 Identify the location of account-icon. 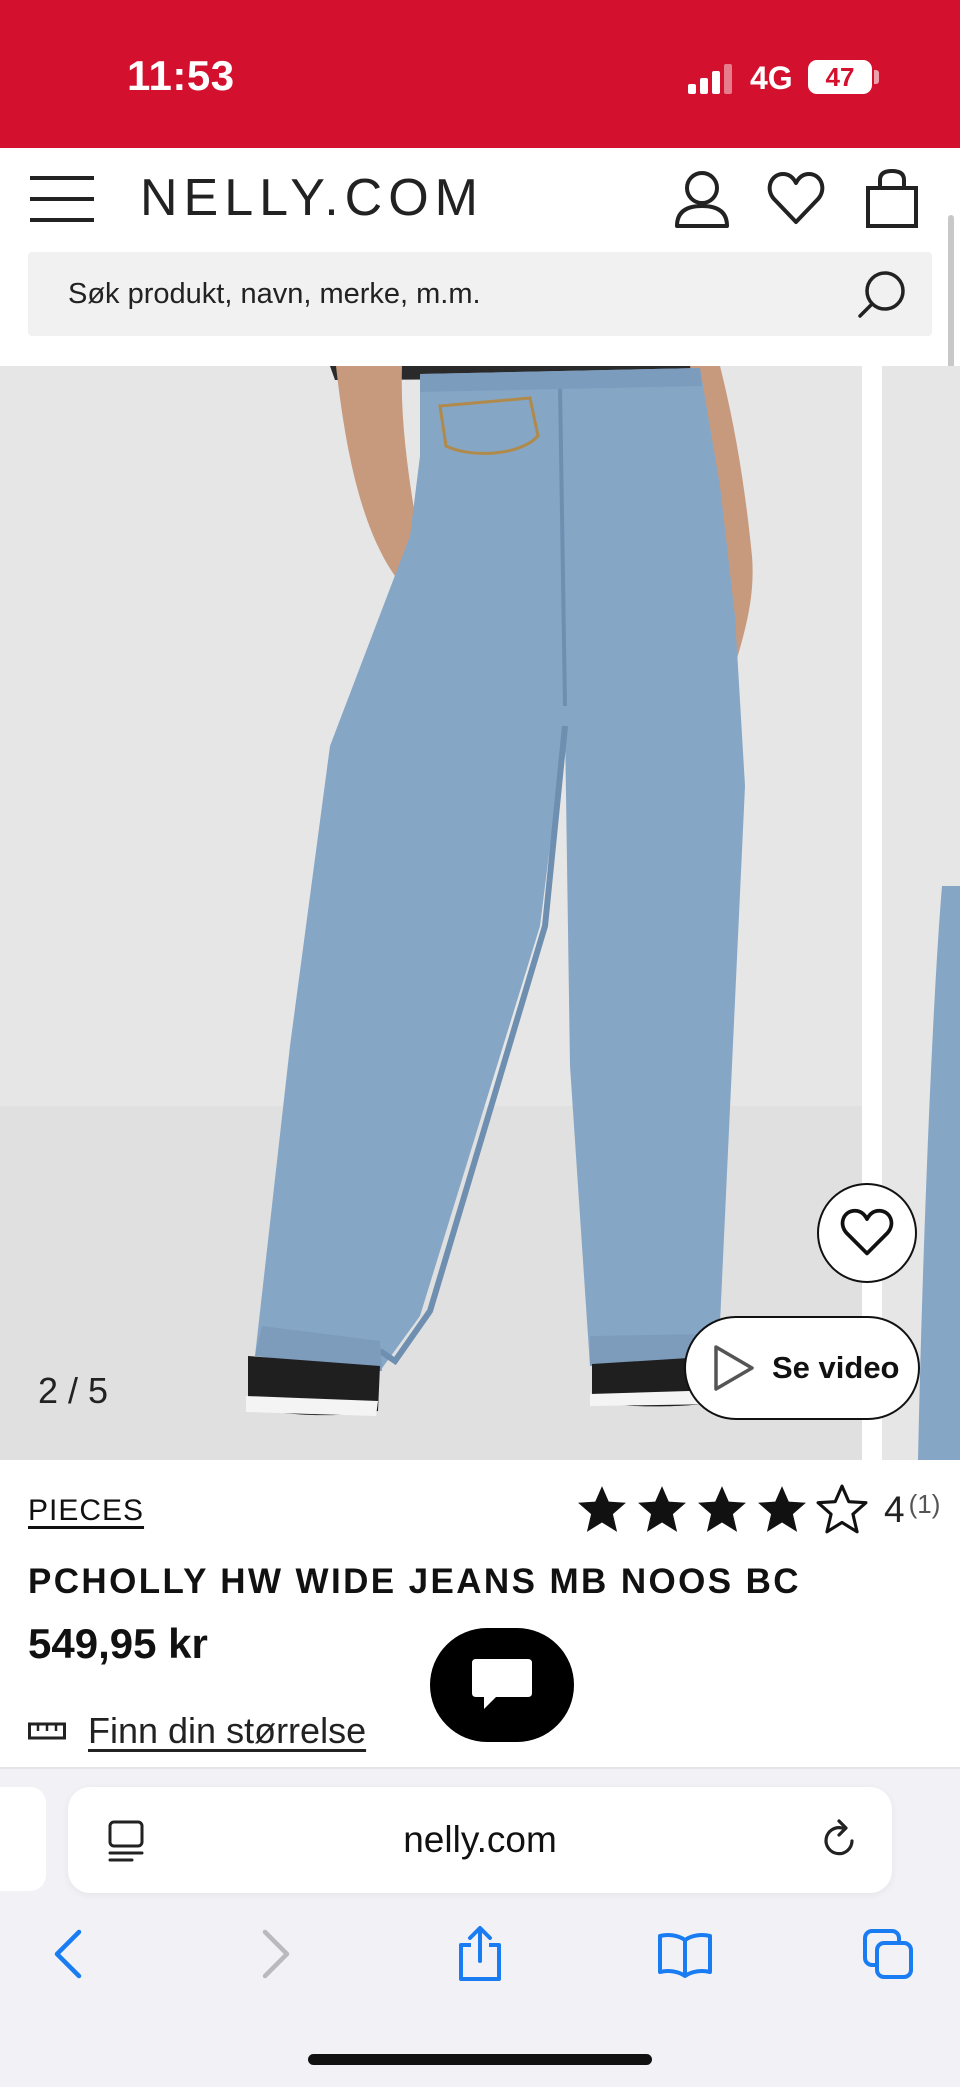
(702, 199).